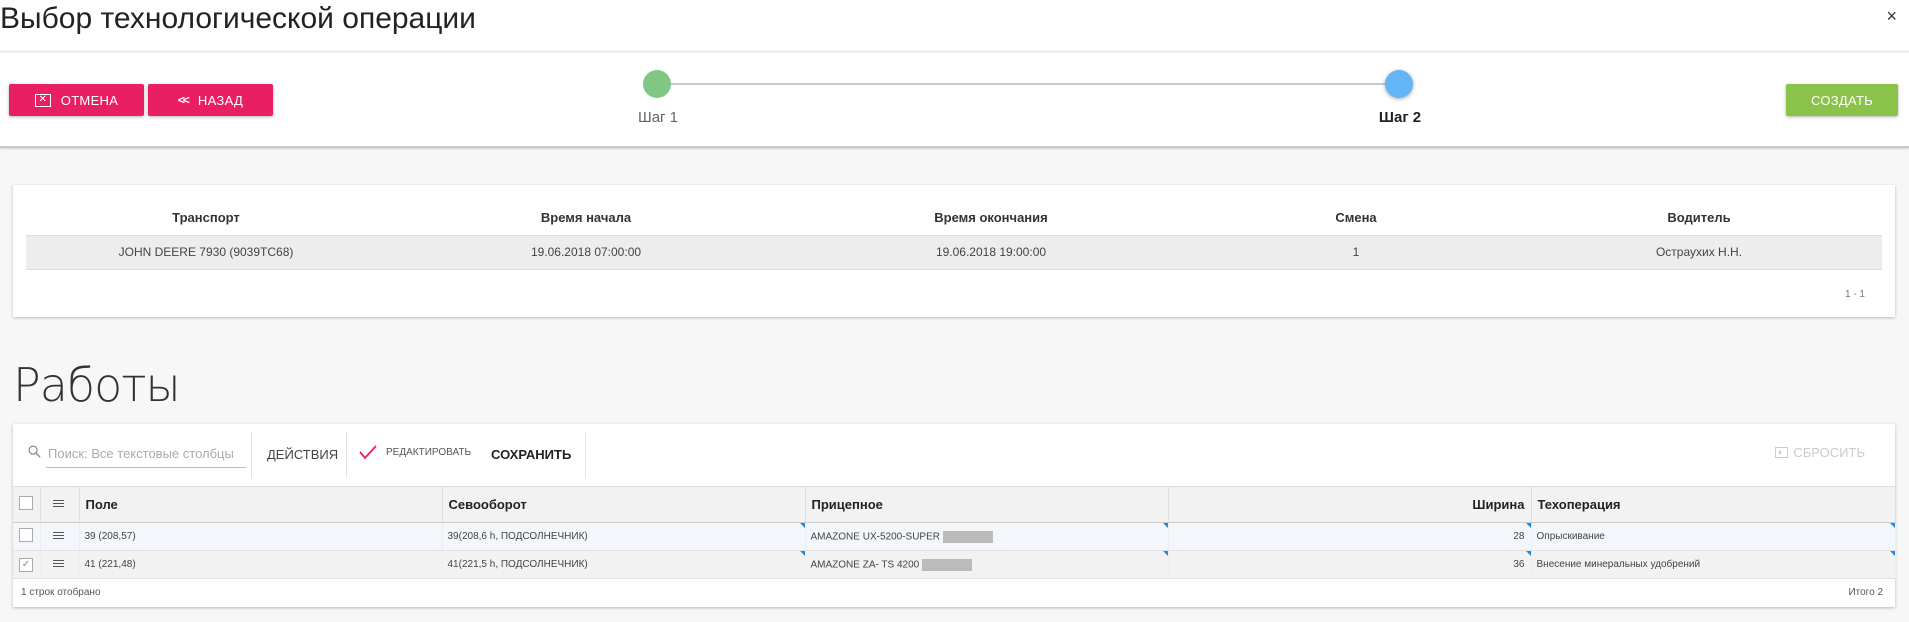 The width and height of the screenshot is (1909, 622). Describe the element at coordinates (875, 537) in the screenshot. I see `cell-trailer-text: AMAZONE UX-5200-SUPER` at that location.